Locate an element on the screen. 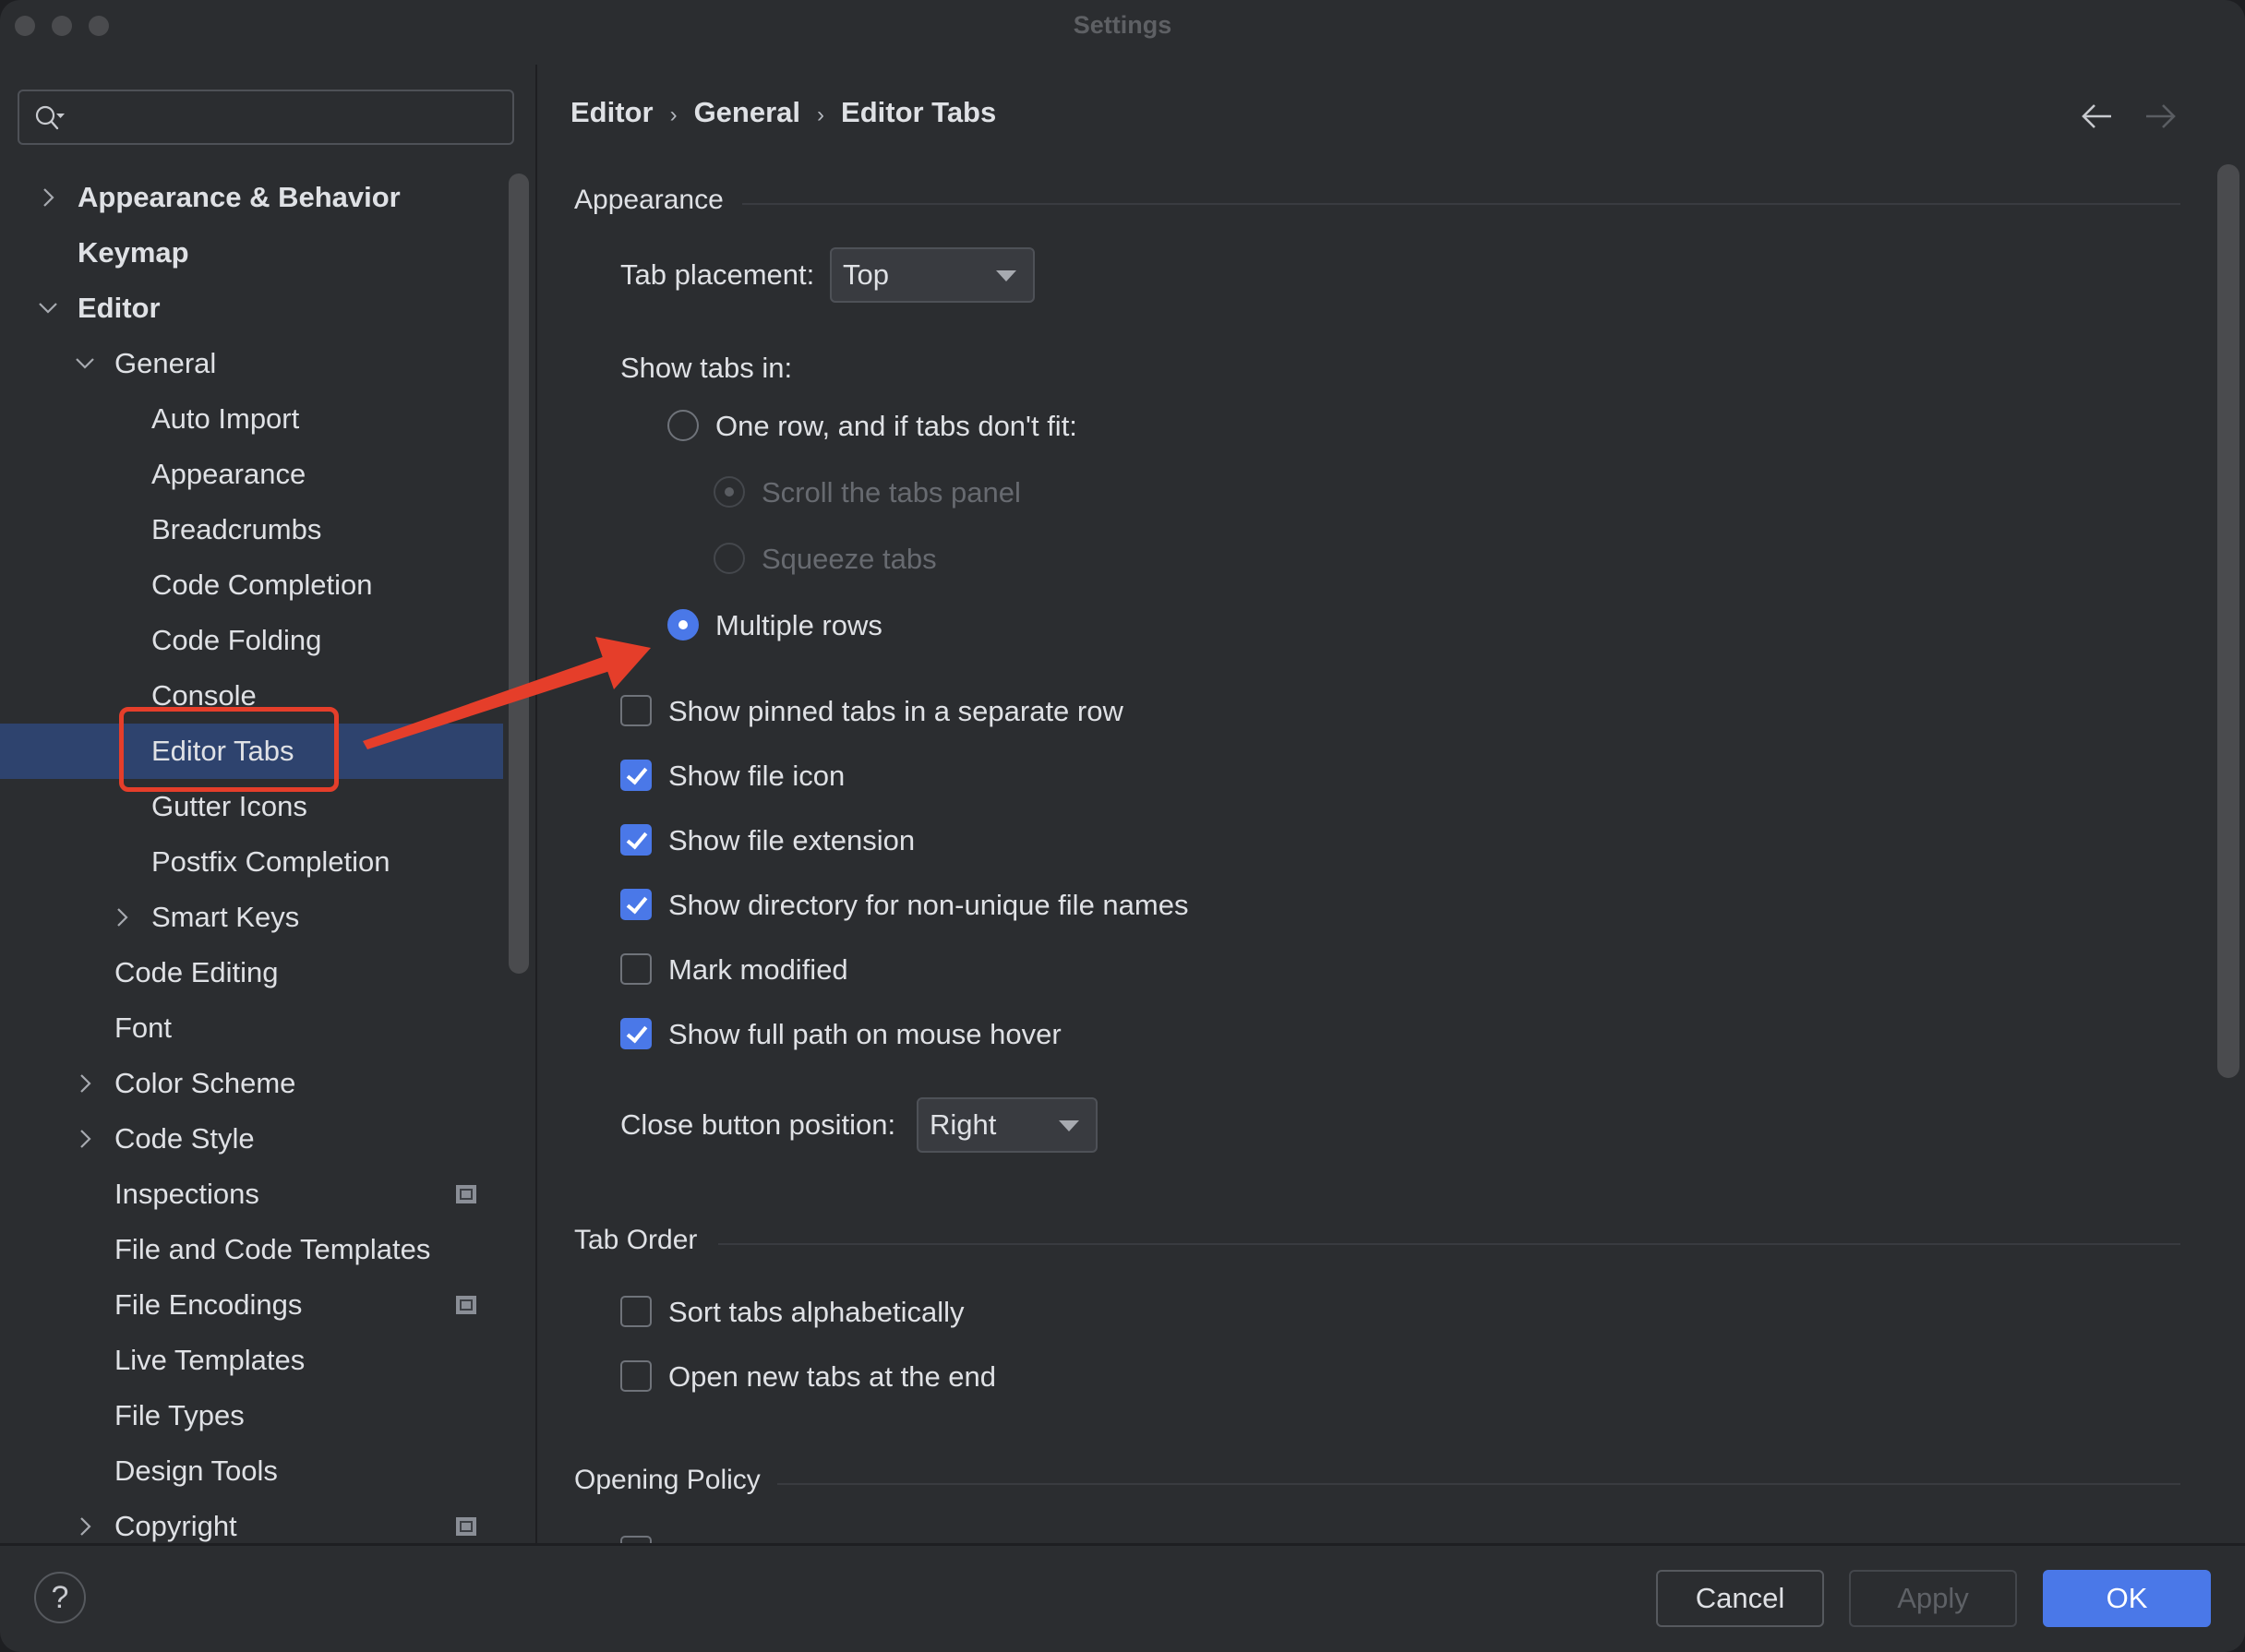  sidebar-item: Inspections is located at coordinates (251, 1194).